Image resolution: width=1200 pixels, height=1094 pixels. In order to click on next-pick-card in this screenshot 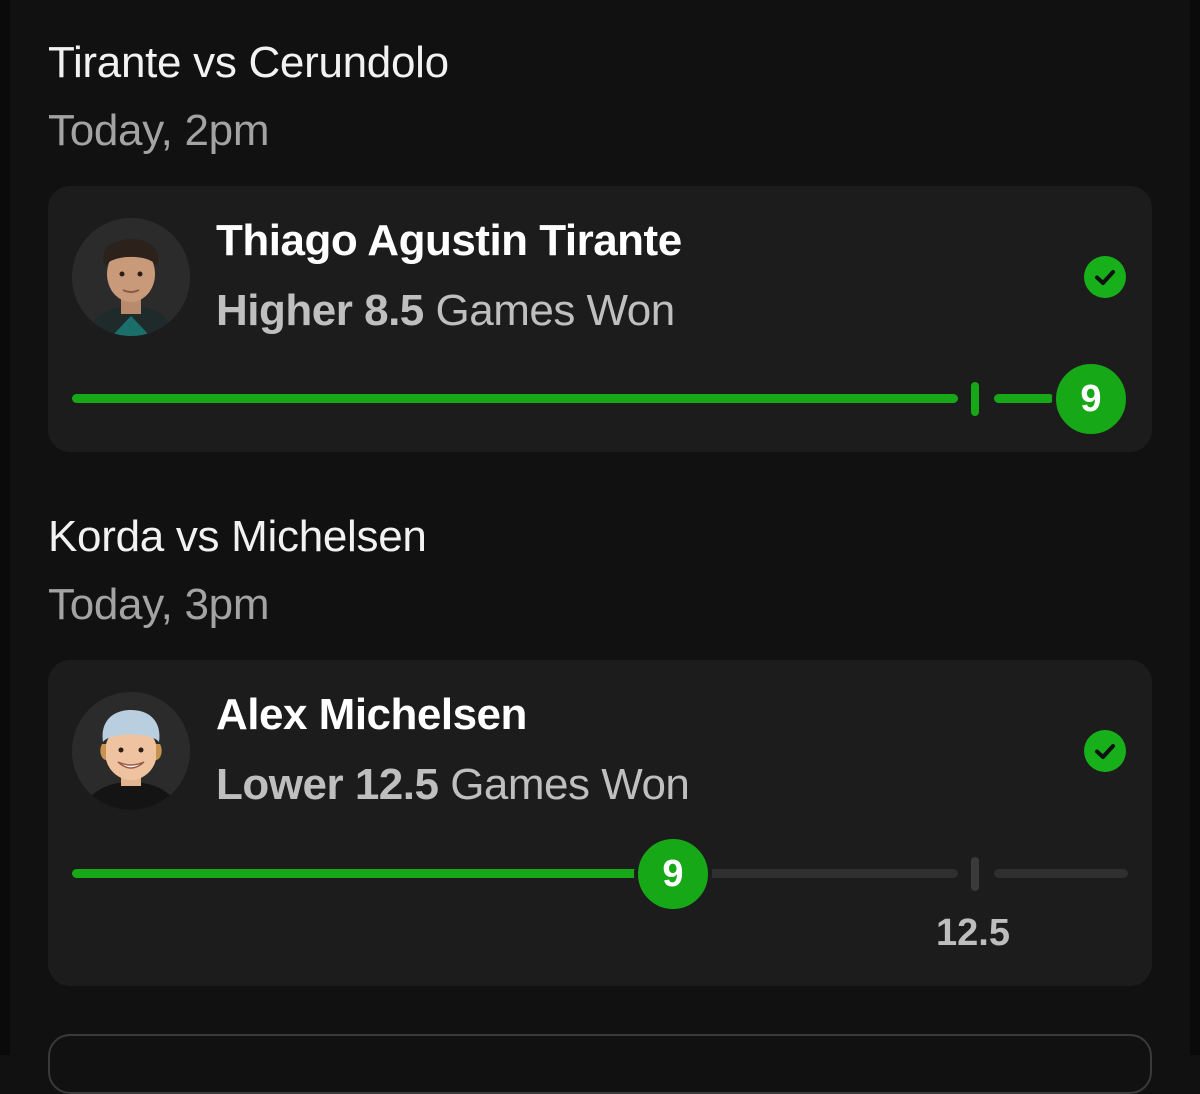, I will do `click(600, 1064)`.